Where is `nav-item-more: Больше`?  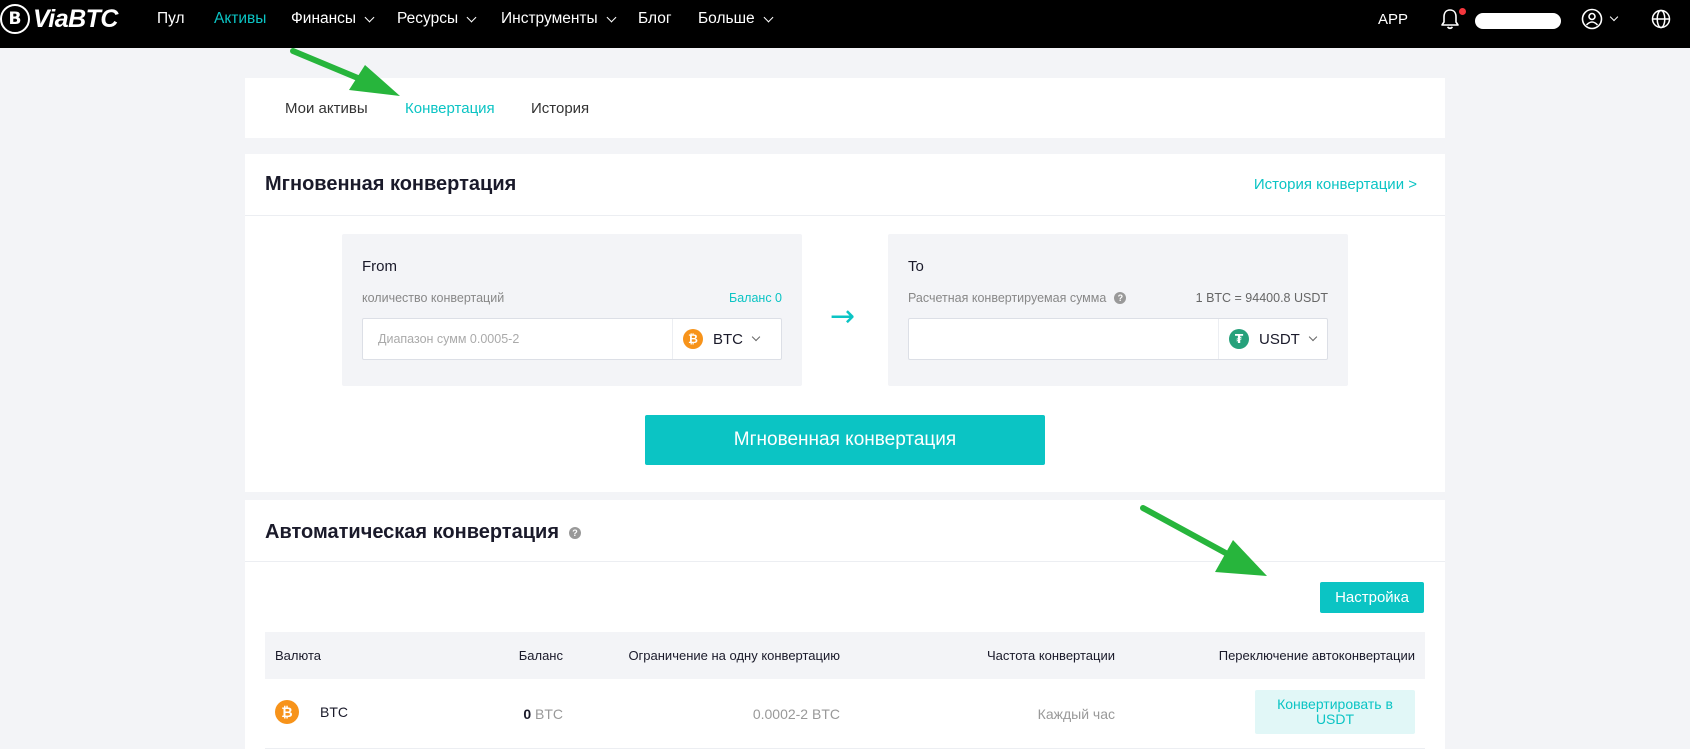
nav-item-more: Больше is located at coordinates (736, 19).